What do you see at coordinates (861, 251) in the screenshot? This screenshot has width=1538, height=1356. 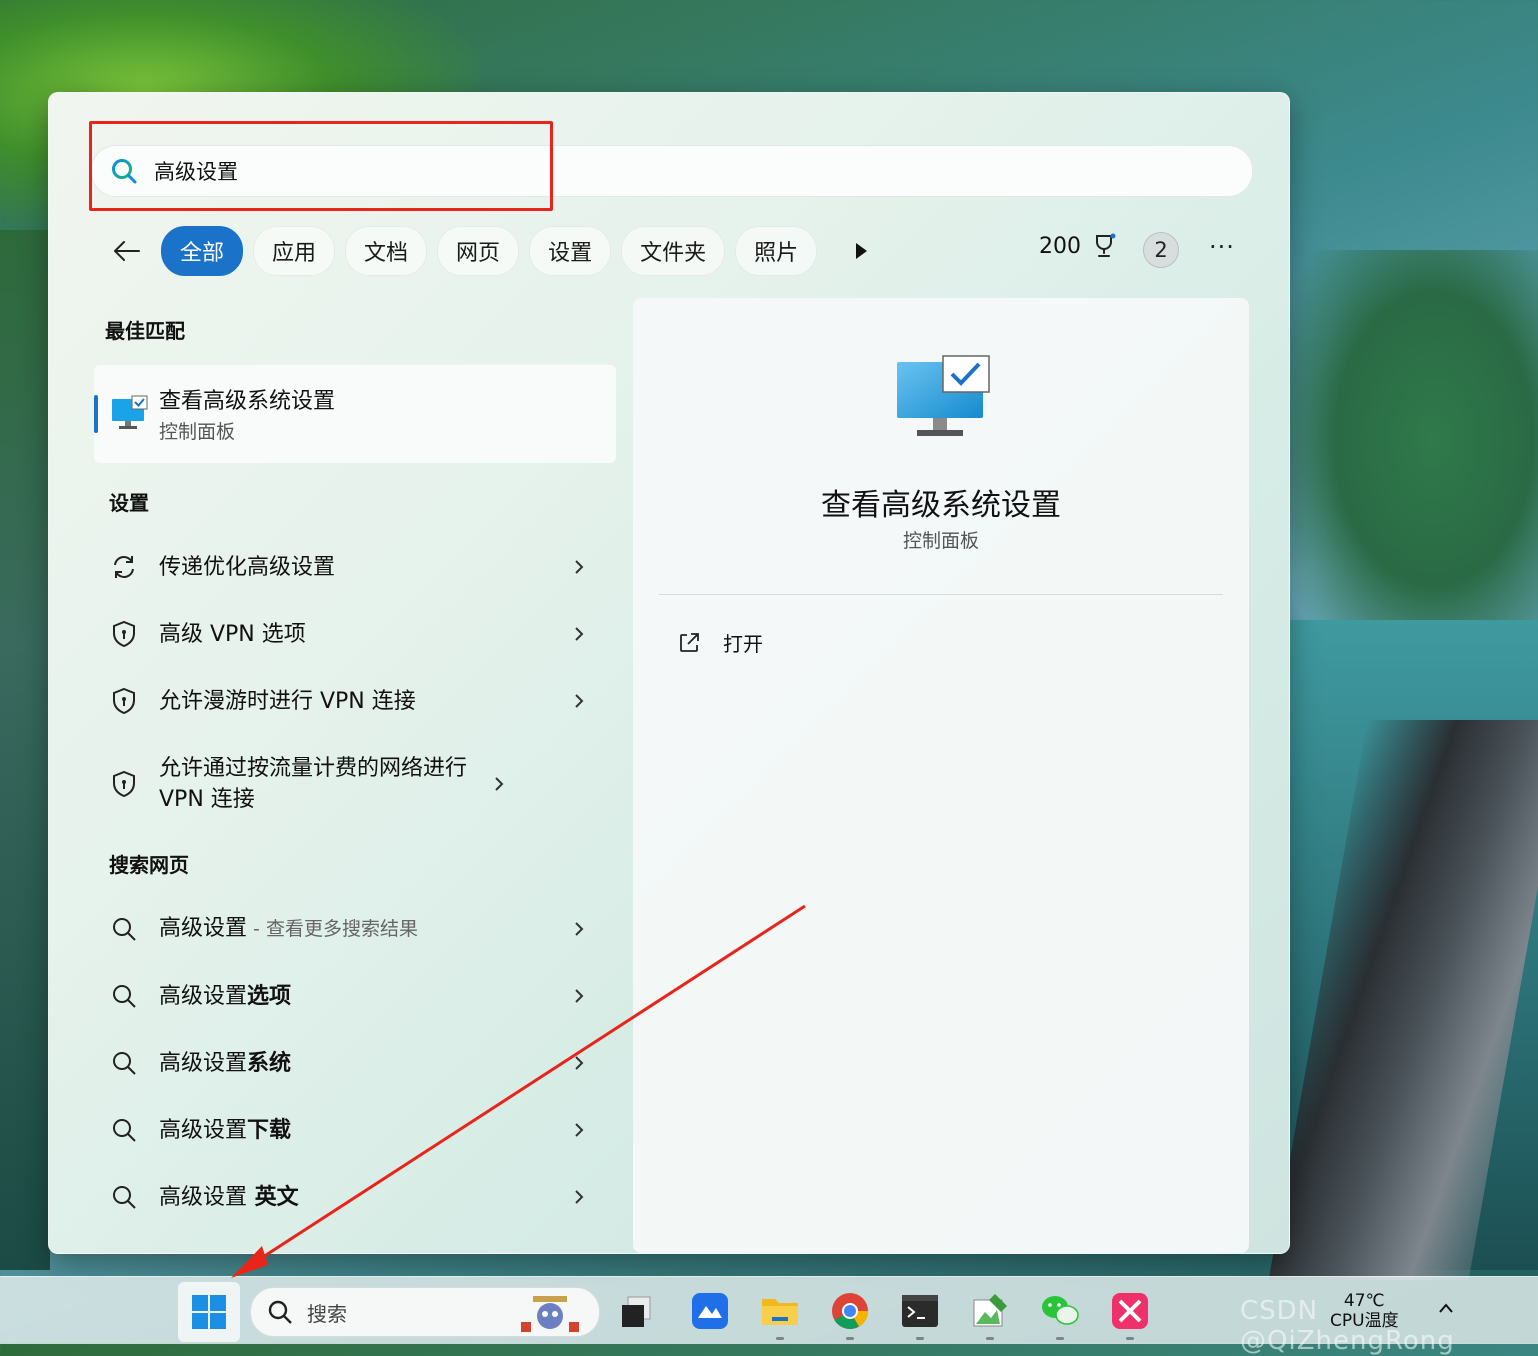 I see `play-more-tabs-icon` at bounding box center [861, 251].